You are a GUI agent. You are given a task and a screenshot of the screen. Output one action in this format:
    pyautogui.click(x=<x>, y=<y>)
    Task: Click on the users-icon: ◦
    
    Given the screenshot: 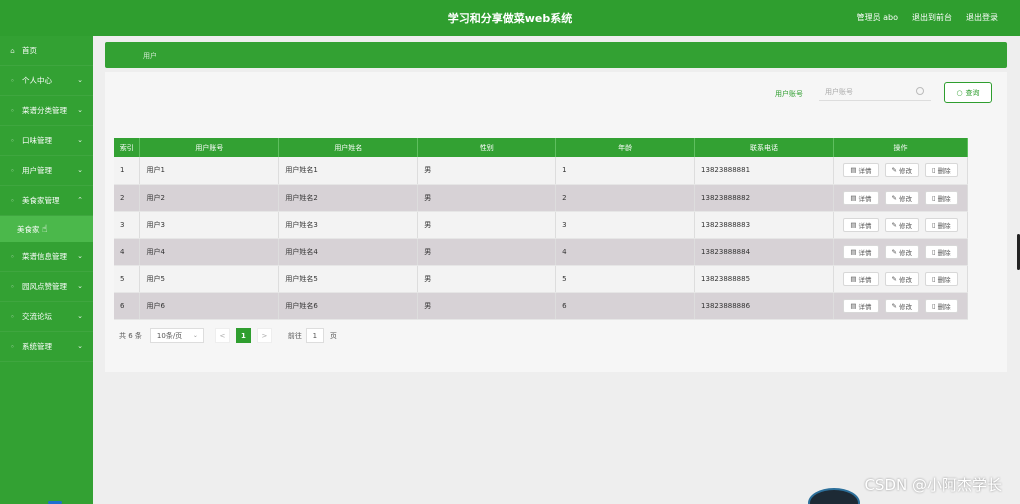 What is the action you would take?
    pyautogui.click(x=12, y=170)
    